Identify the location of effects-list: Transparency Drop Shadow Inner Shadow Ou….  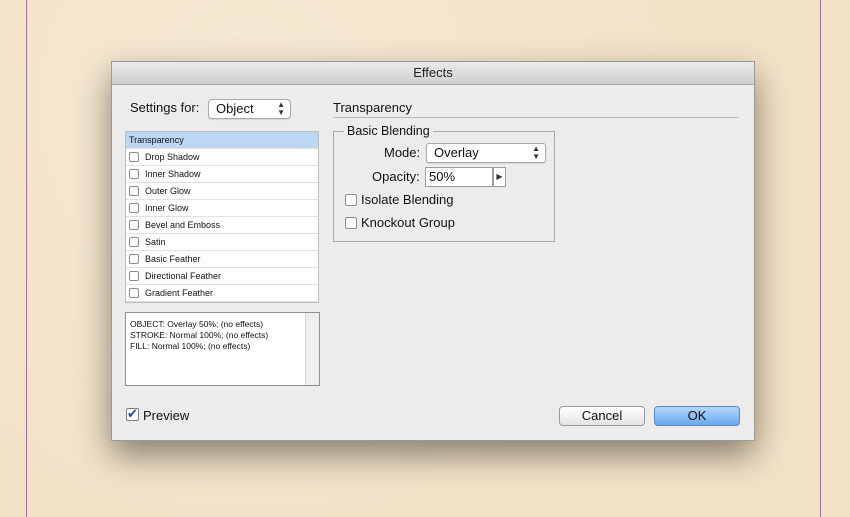
(222, 217).